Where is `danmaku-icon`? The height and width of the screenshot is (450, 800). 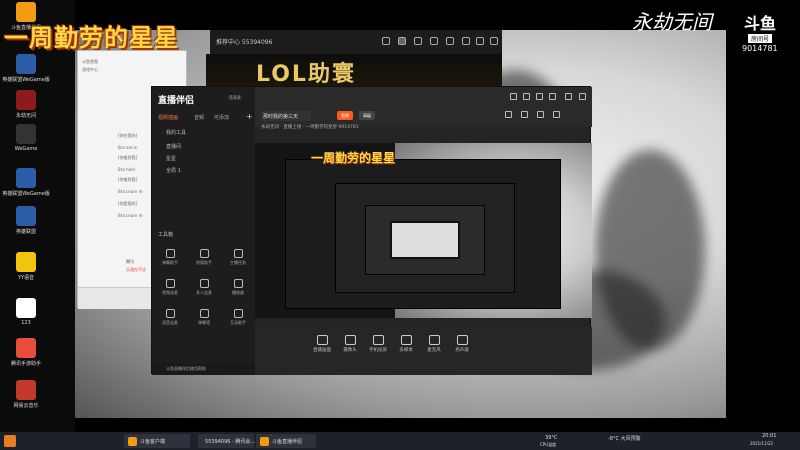 danmaku-icon is located at coordinates (170, 253).